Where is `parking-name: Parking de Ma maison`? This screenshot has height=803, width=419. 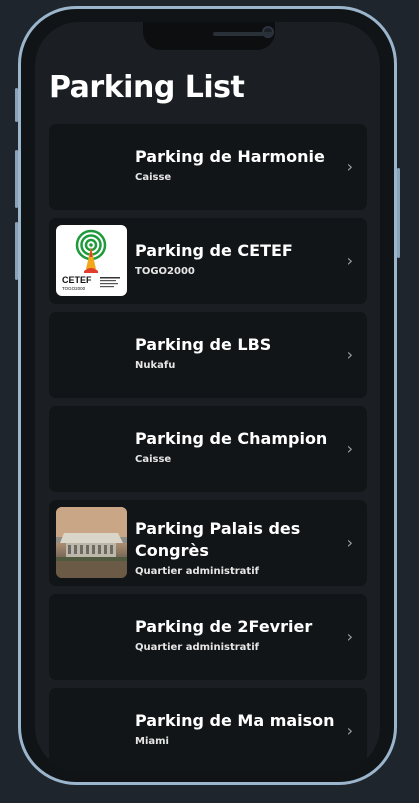
parking-name: Parking de Ma maison is located at coordinates (235, 720).